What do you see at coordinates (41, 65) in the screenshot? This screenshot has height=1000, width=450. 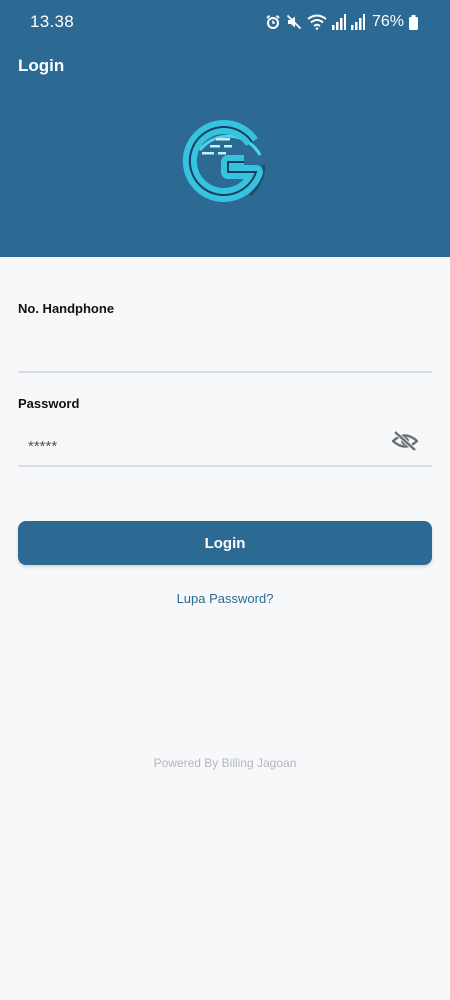 I see `page-title: Login` at bounding box center [41, 65].